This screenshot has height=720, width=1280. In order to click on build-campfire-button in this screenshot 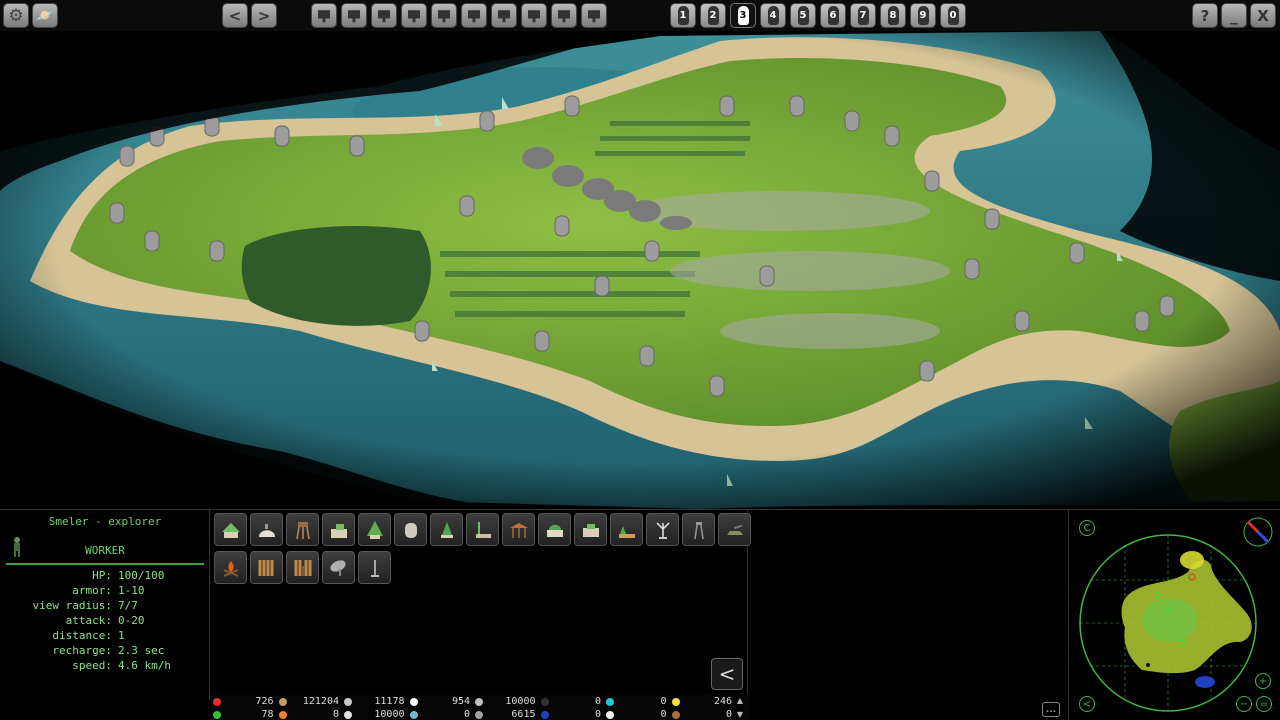, I will do `click(230, 567)`.